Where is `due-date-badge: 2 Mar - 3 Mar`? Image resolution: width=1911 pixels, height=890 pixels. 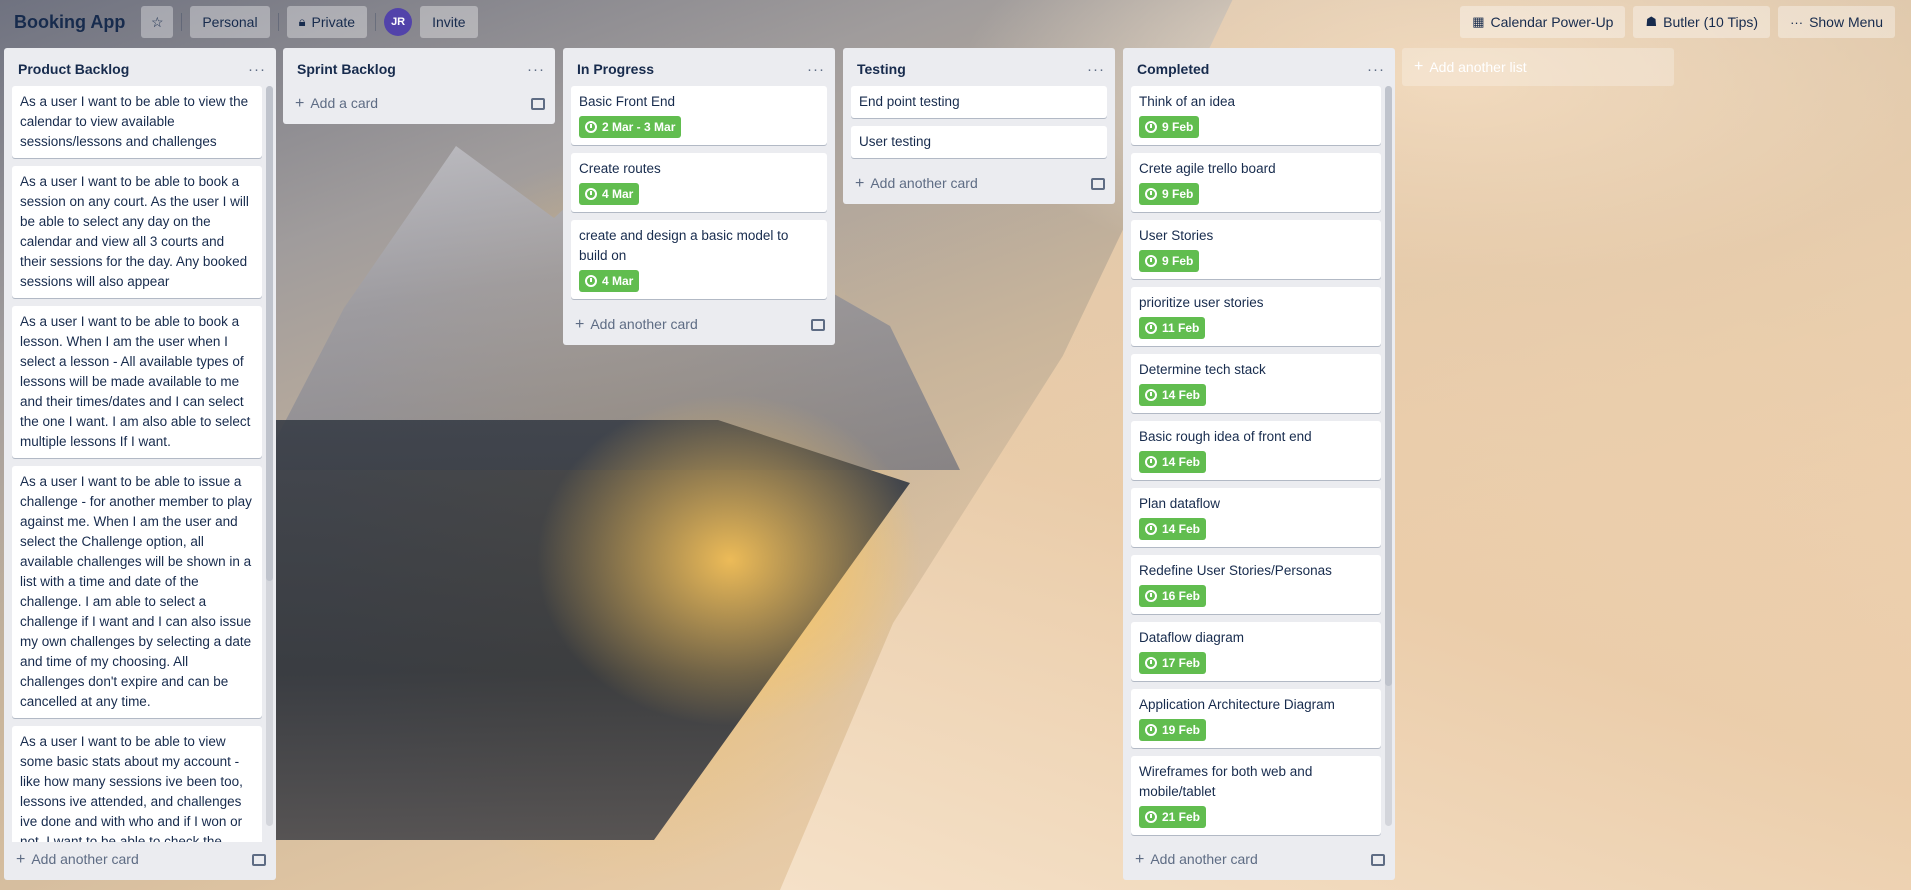
due-date-badge: 2 Mar - 3 Mar is located at coordinates (630, 127).